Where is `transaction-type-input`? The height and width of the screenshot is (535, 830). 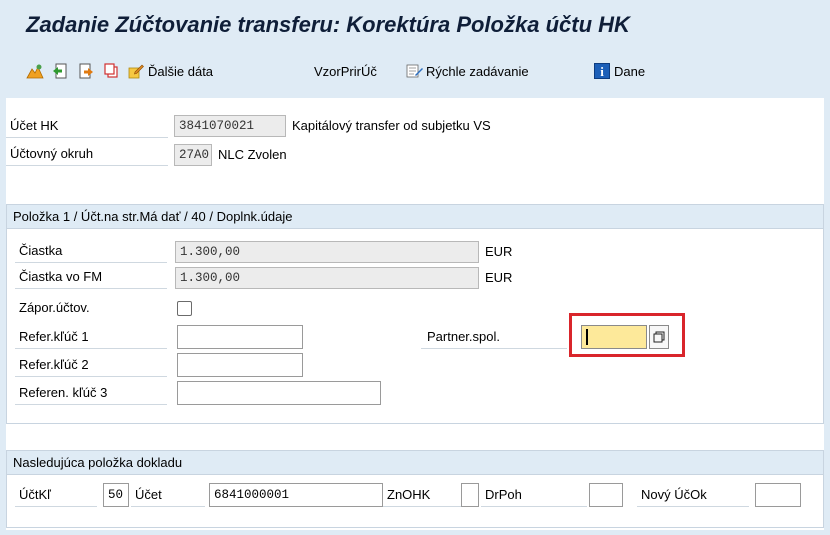
transaction-type-input is located at coordinates (606, 495).